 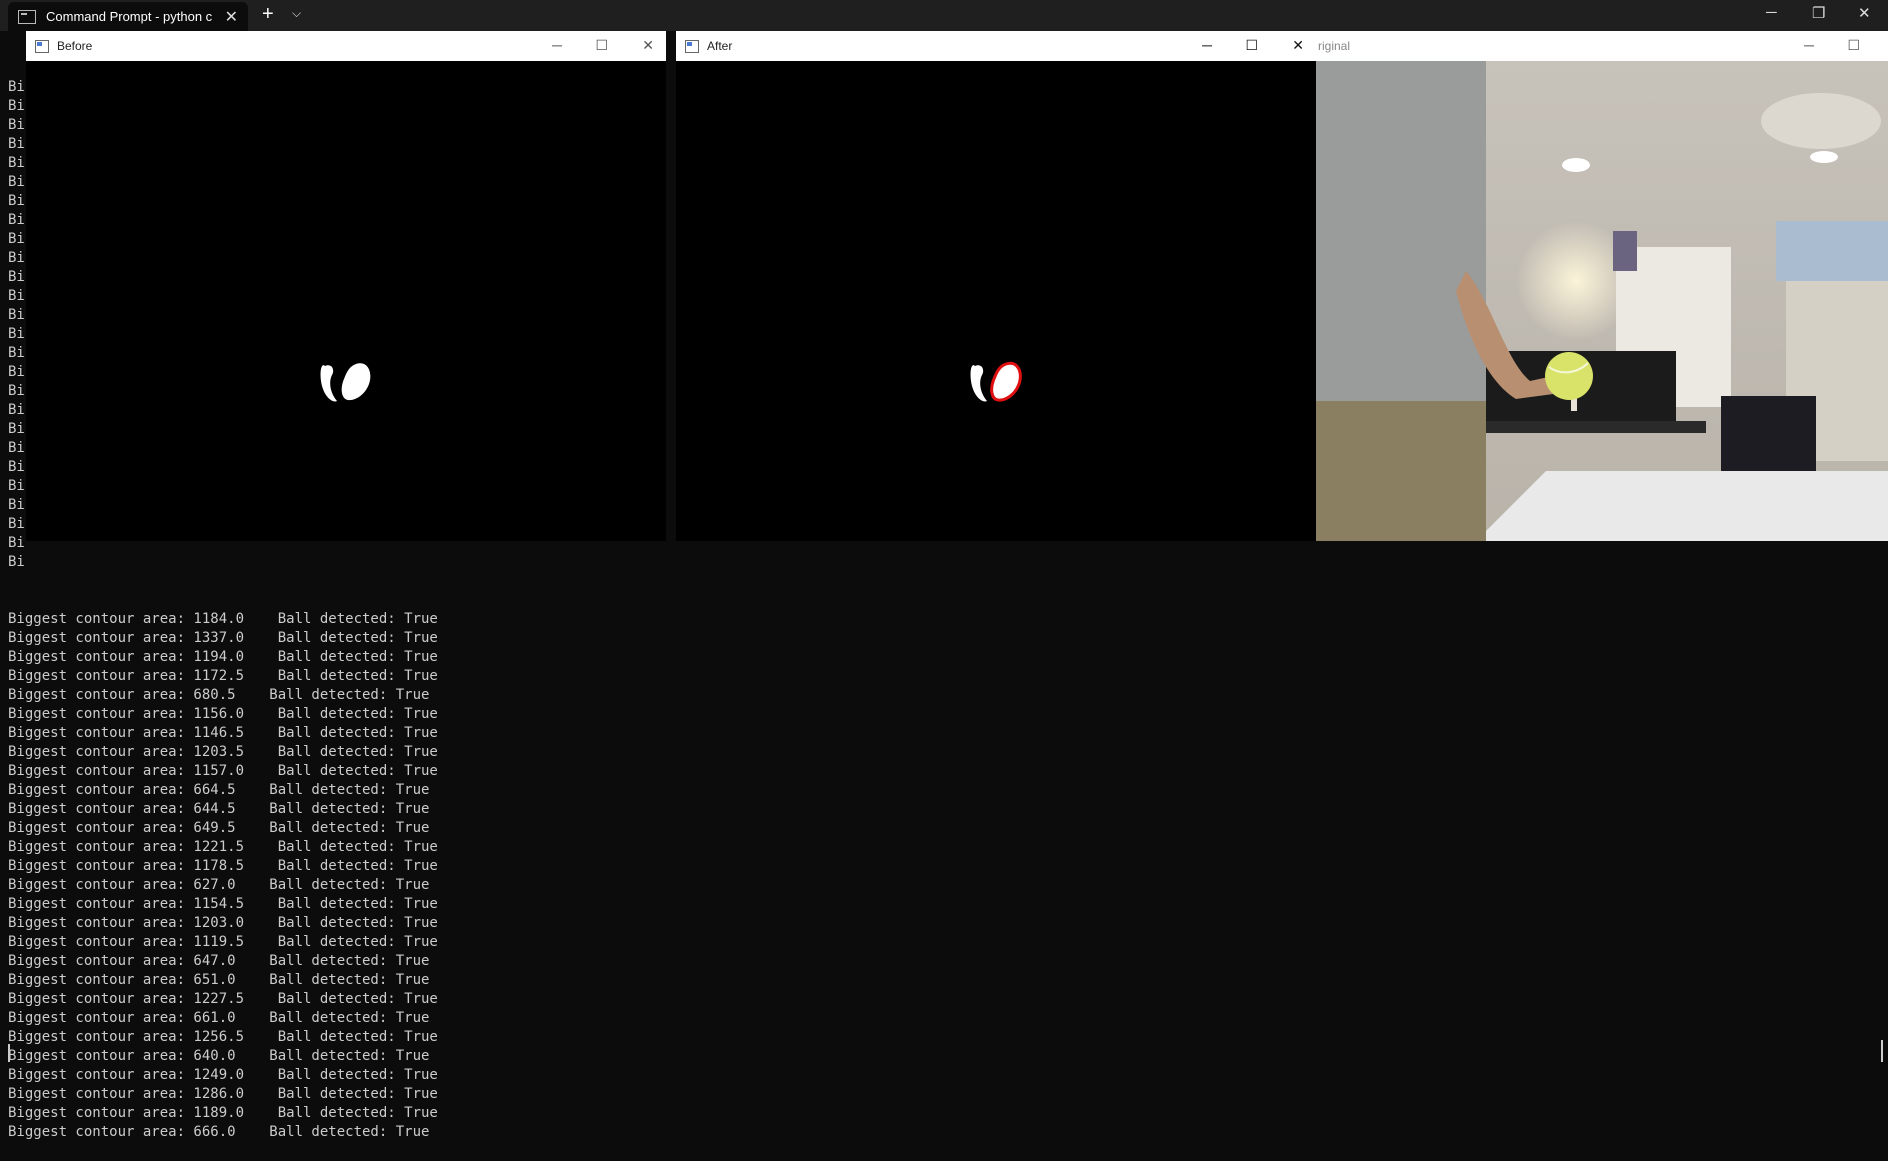 What do you see at coordinates (648, 45) in the screenshot?
I see `before-close-button: ✕` at bounding box center [648, 45].